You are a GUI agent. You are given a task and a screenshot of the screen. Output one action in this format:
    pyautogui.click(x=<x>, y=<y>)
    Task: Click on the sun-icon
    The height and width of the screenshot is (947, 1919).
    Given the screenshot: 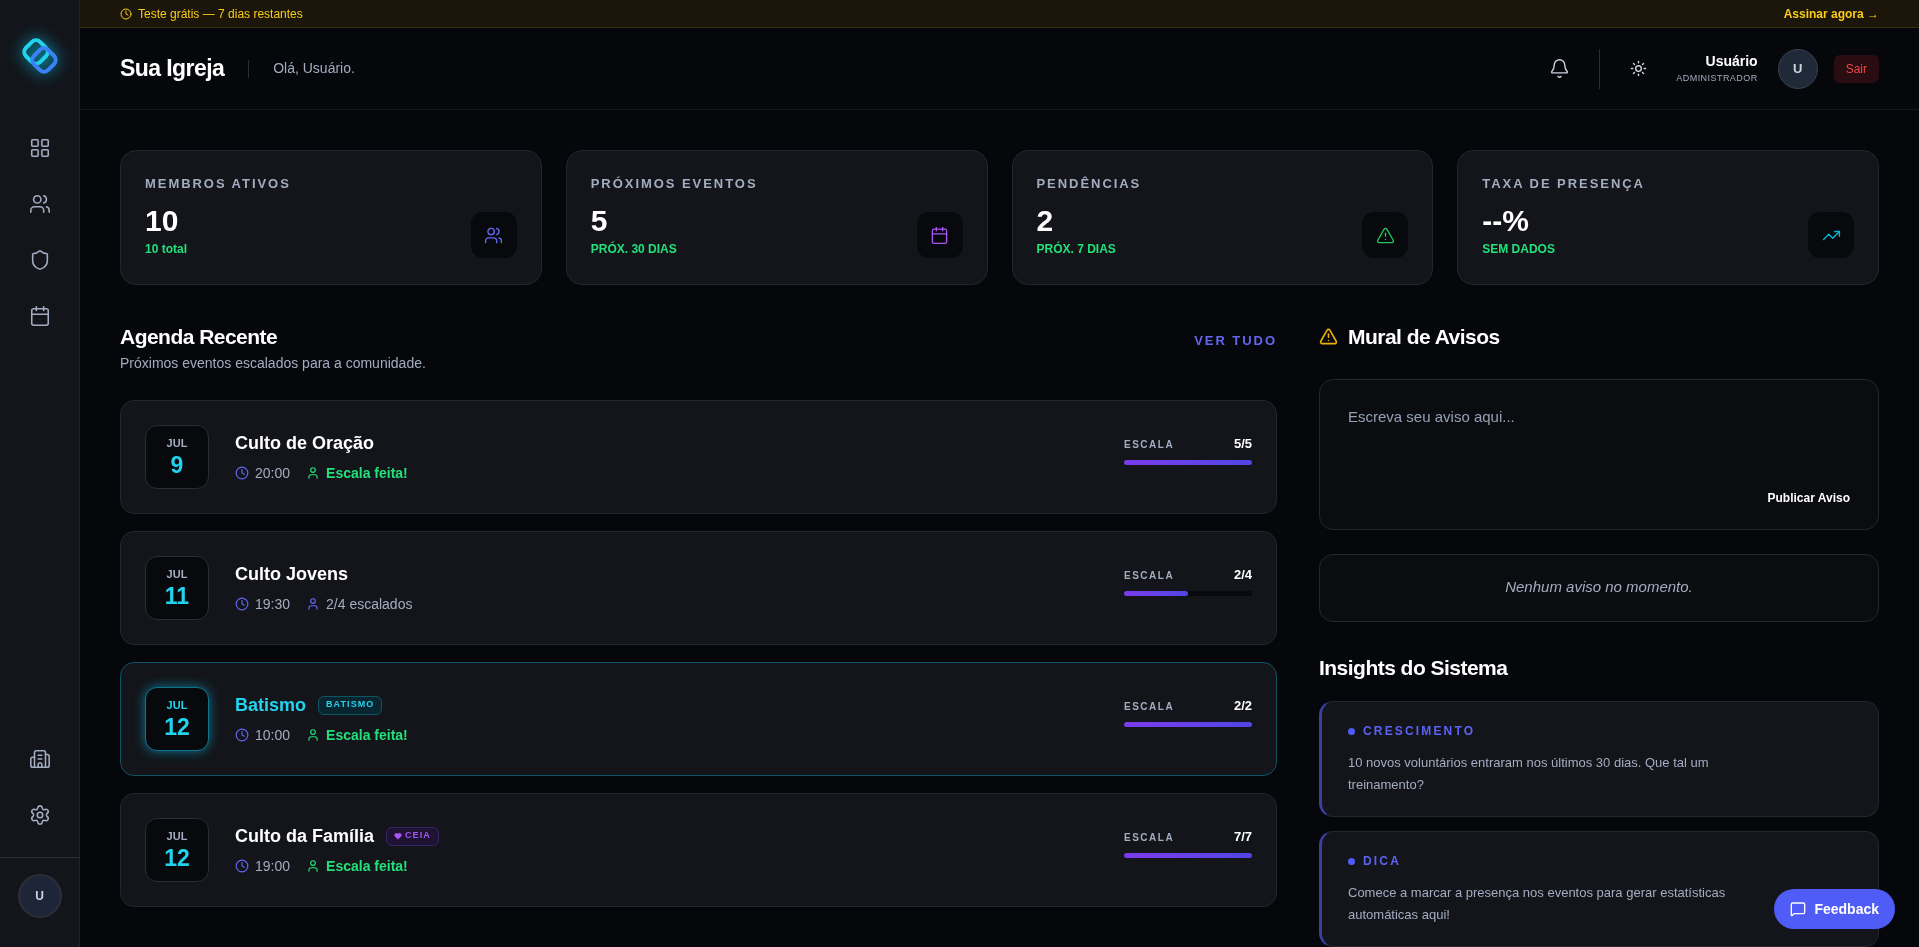 What is the action you would take?
    pyautogui.click(x=1638, y=68)
    